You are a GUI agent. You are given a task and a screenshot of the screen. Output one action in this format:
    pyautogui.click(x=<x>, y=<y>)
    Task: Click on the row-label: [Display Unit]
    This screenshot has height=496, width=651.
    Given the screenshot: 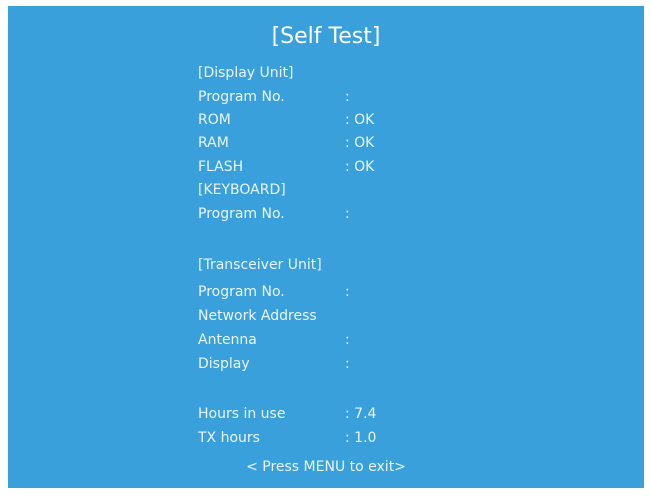 What is the action you would take?
    pyautogui.click(x=246, y=73)
    